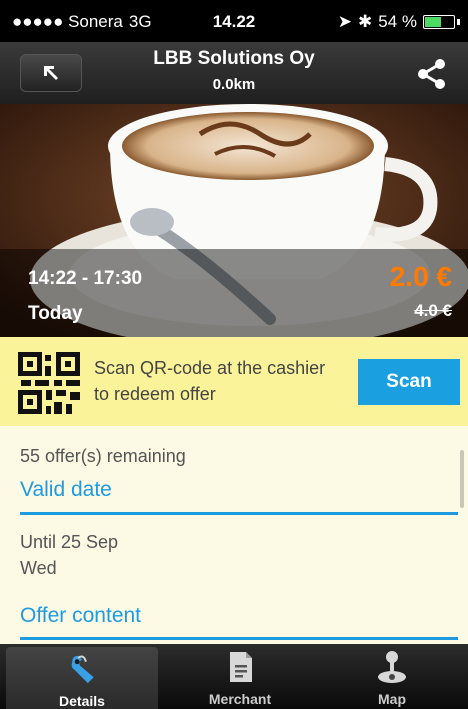 Image resolution: width=468 pixels, height=709 pixels. Describe the element at coordinates (49, 383) in the screenshot. I see `qr-code-icon` at that location.